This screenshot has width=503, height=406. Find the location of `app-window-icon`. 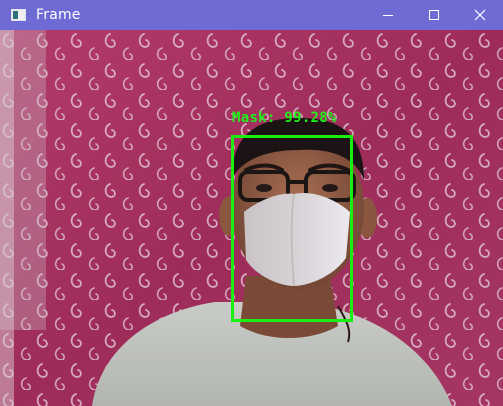

app-window-icon is located at coordinates (18, 15).